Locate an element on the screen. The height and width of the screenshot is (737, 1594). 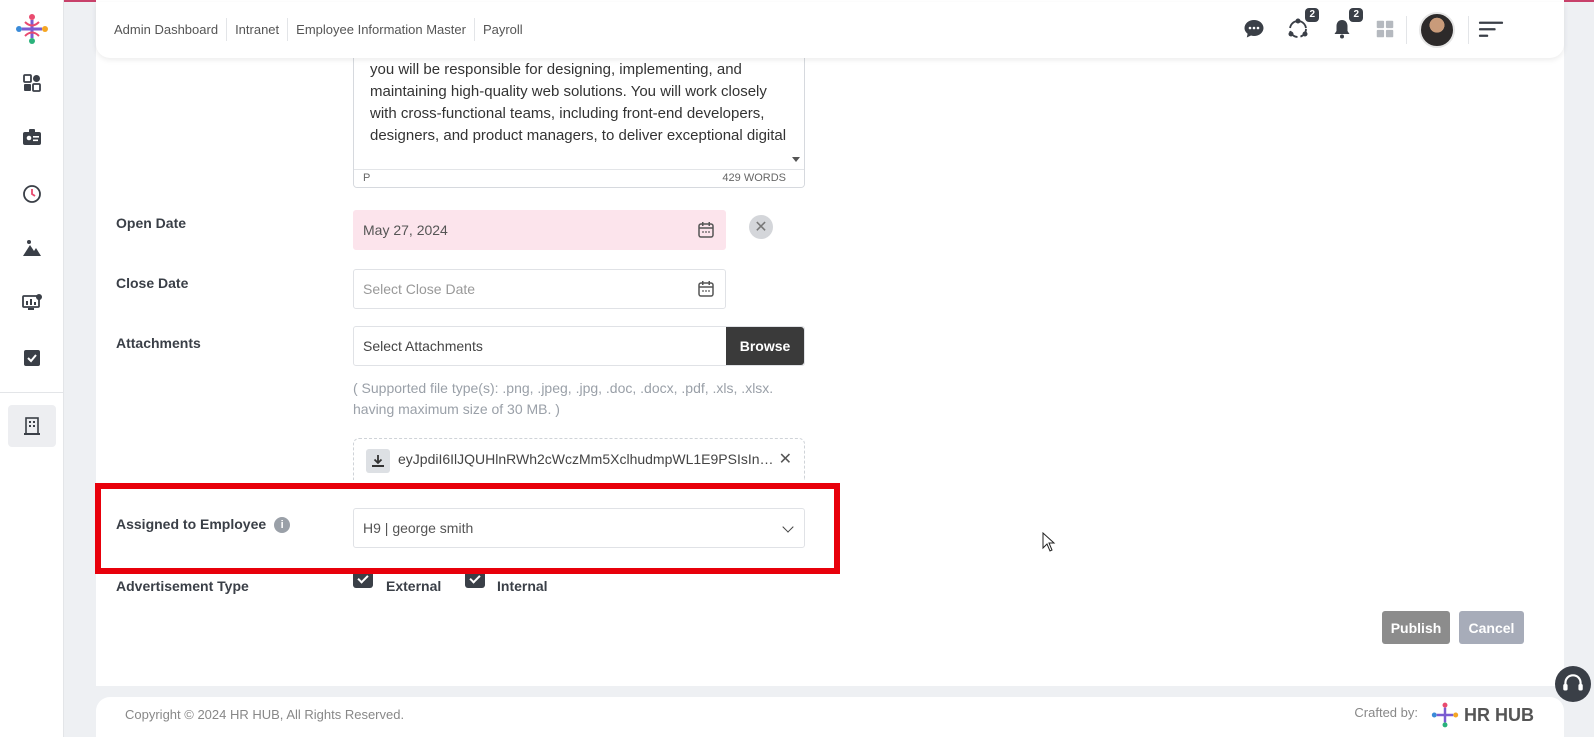
notifications-button: 2 is located at coordinates (1346, 25).